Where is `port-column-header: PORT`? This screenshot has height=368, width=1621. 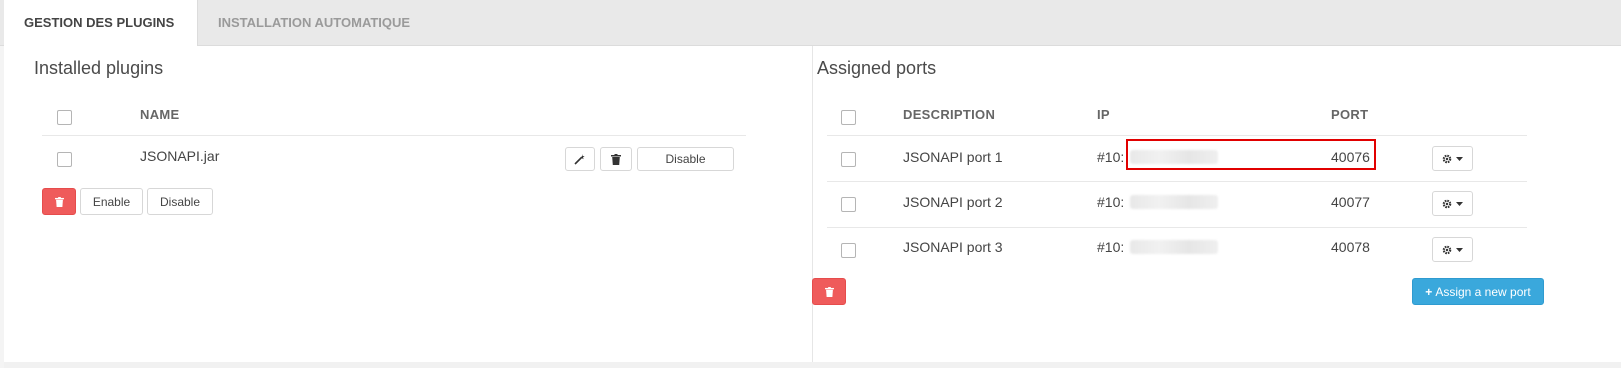
port-column-header: PORT is located at coordinates (1350, 114).